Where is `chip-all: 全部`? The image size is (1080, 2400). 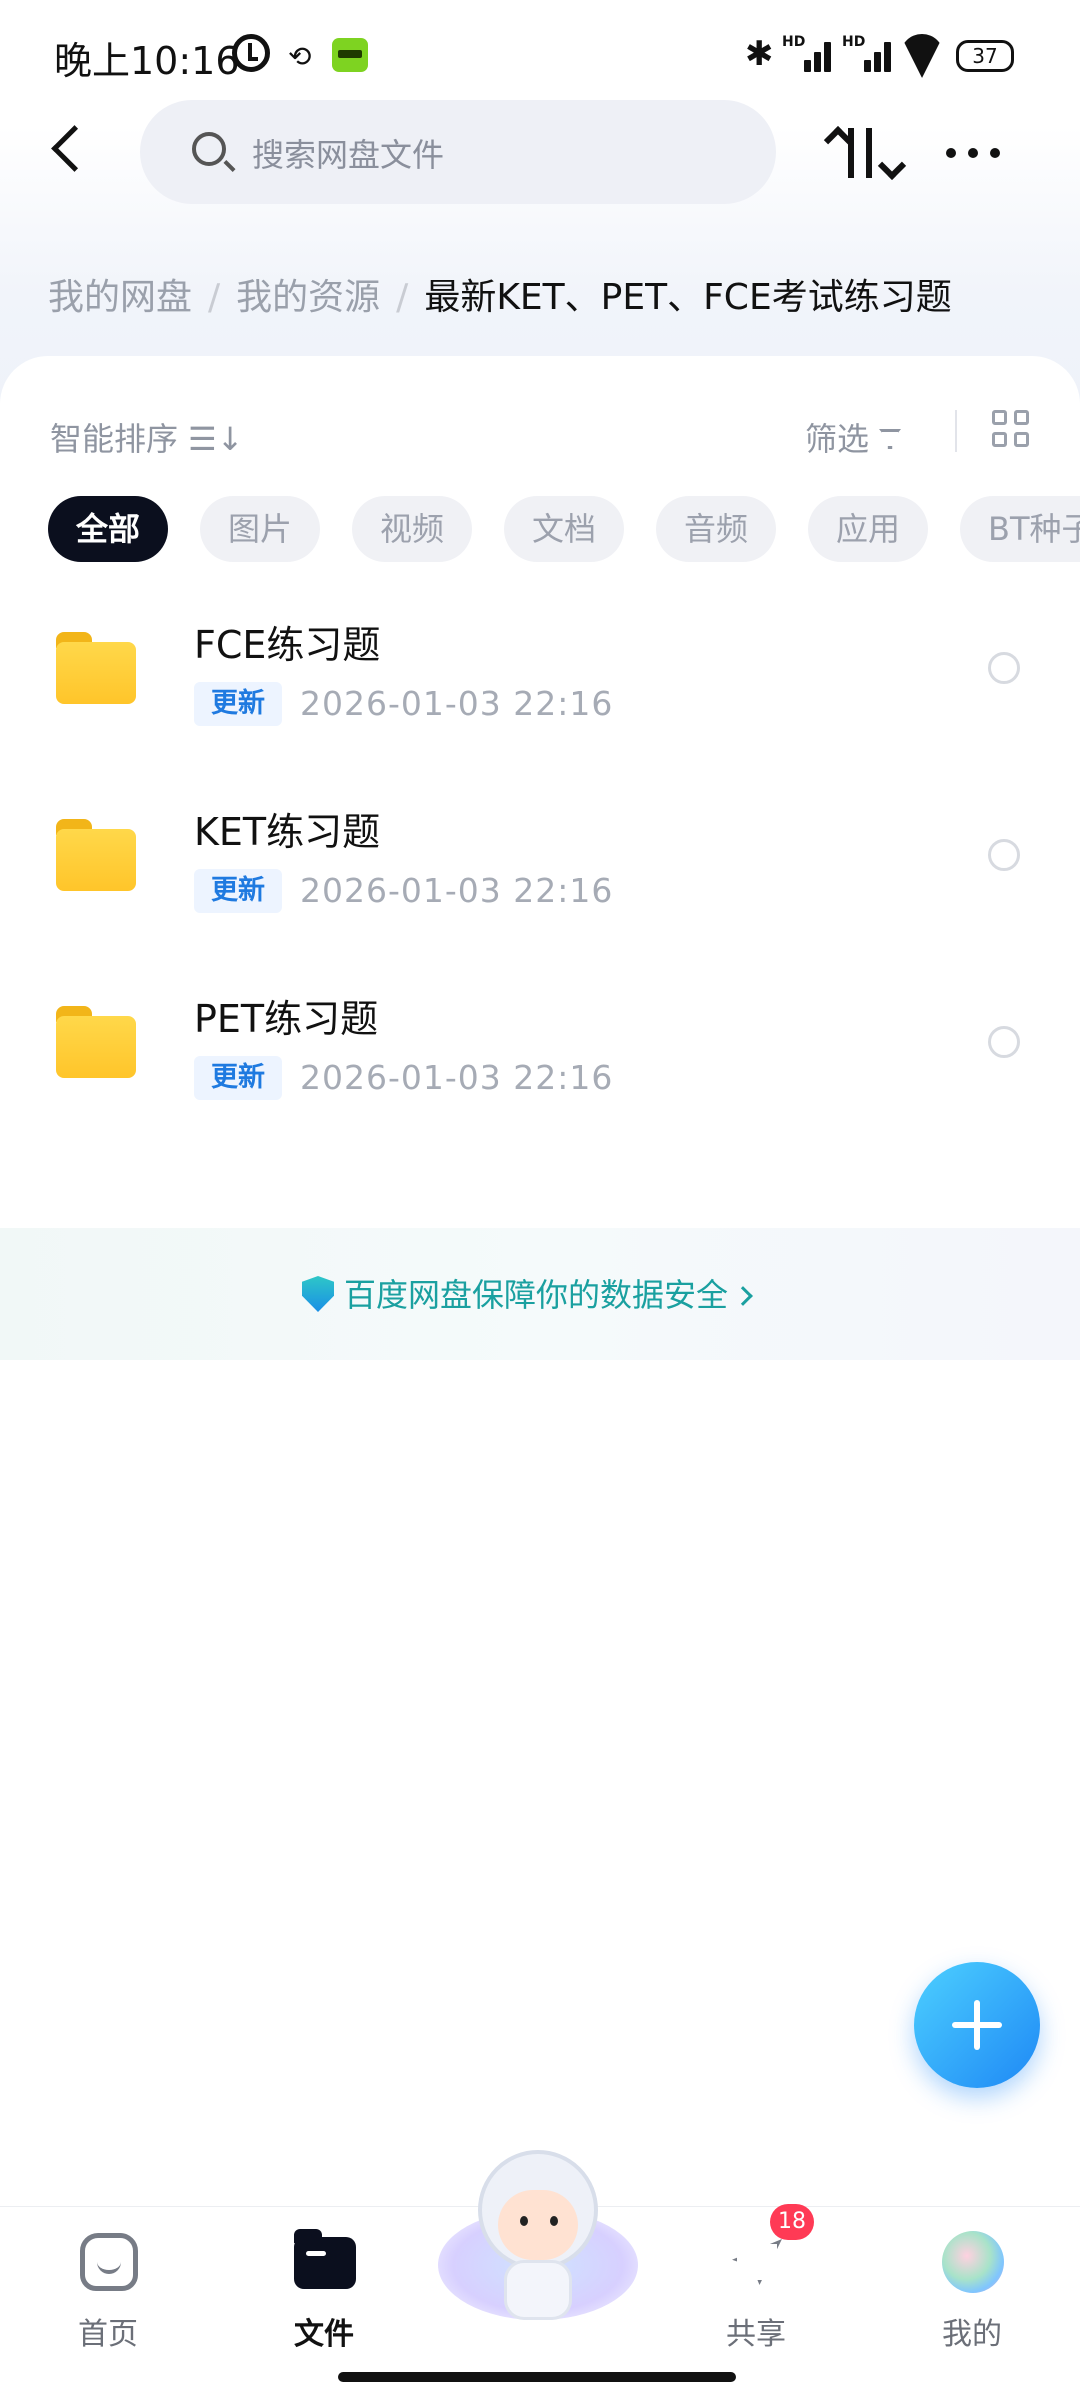
chip-all: 全部 is located at coordinates (108, 529).